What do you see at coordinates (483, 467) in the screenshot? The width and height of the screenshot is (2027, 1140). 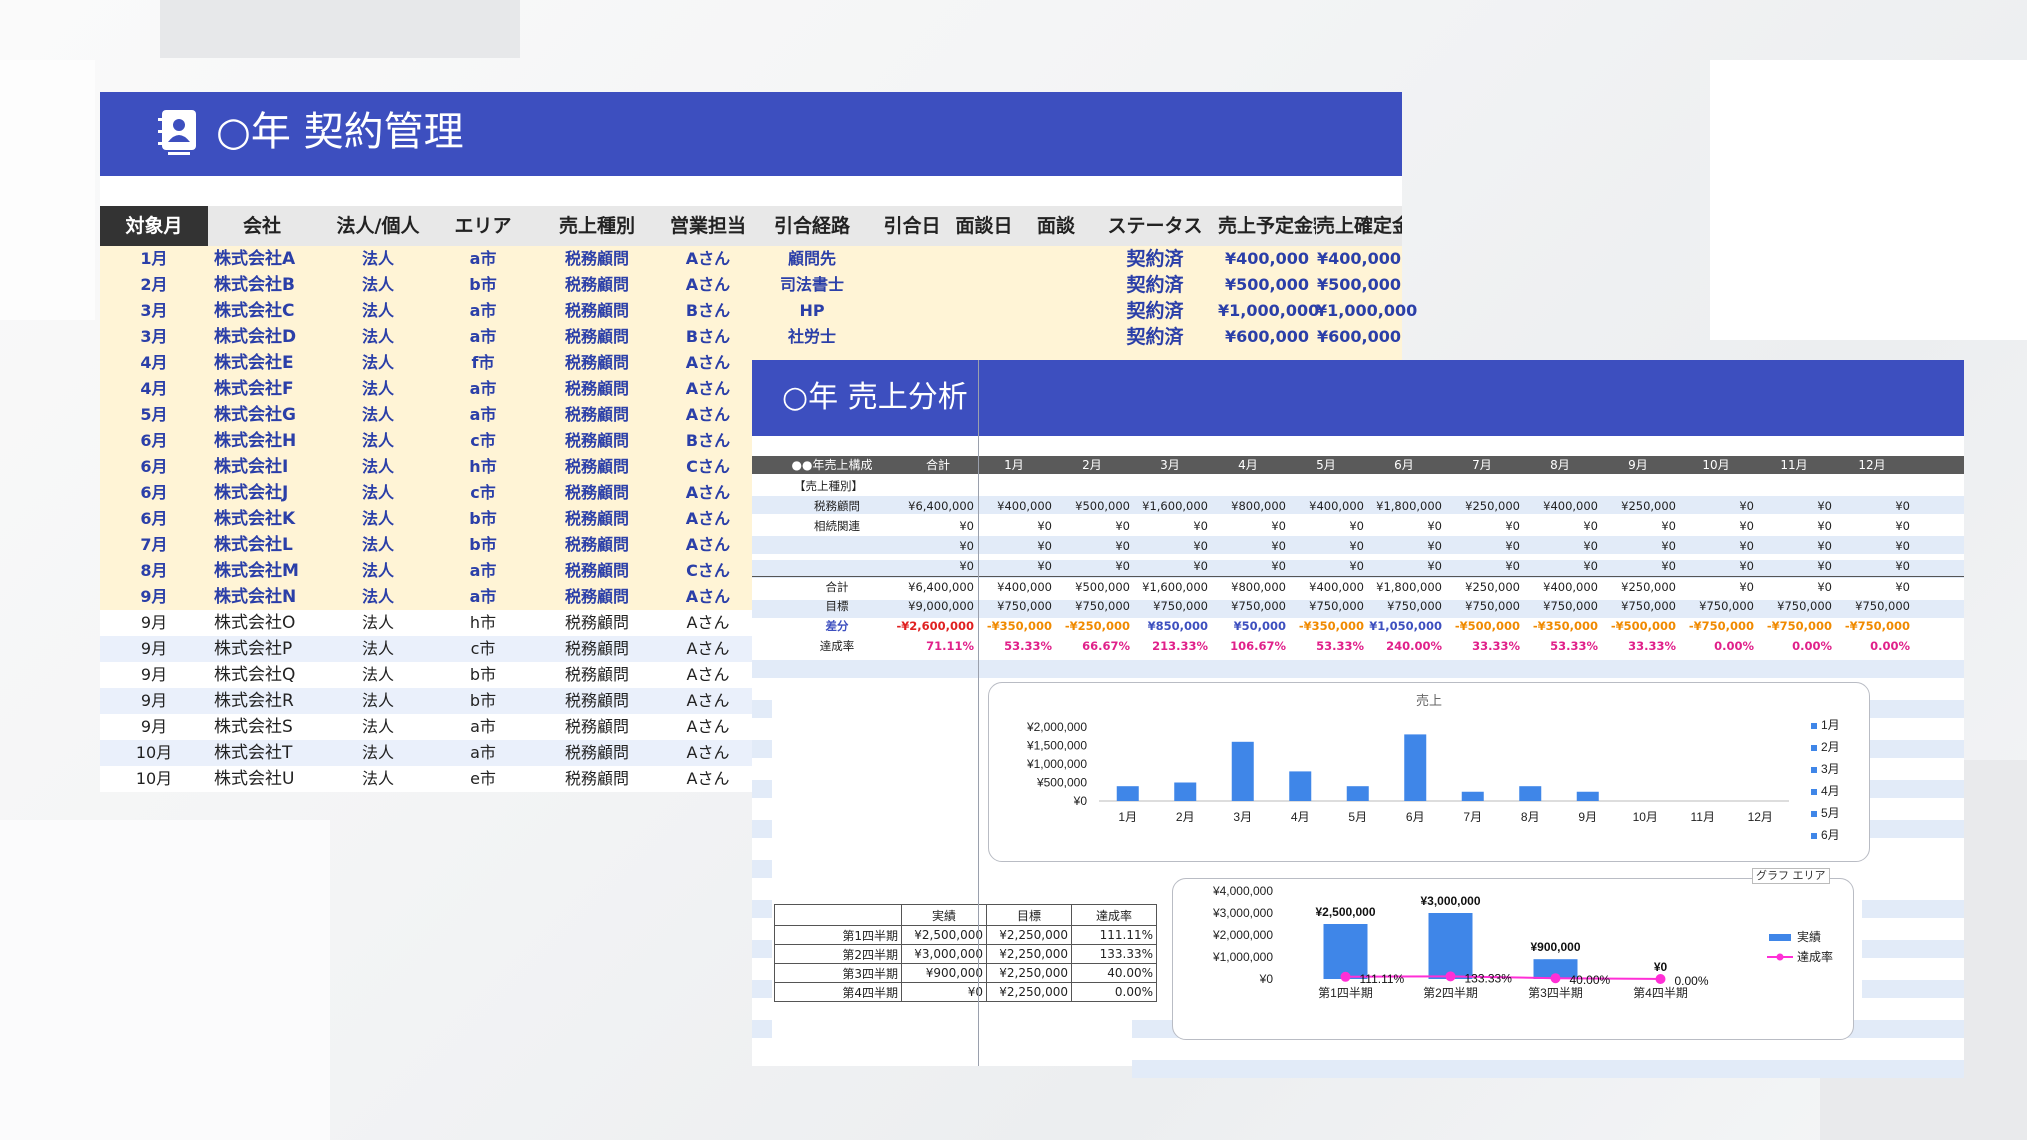 I see `cell-area: h市` at bounding box center [483, 467].